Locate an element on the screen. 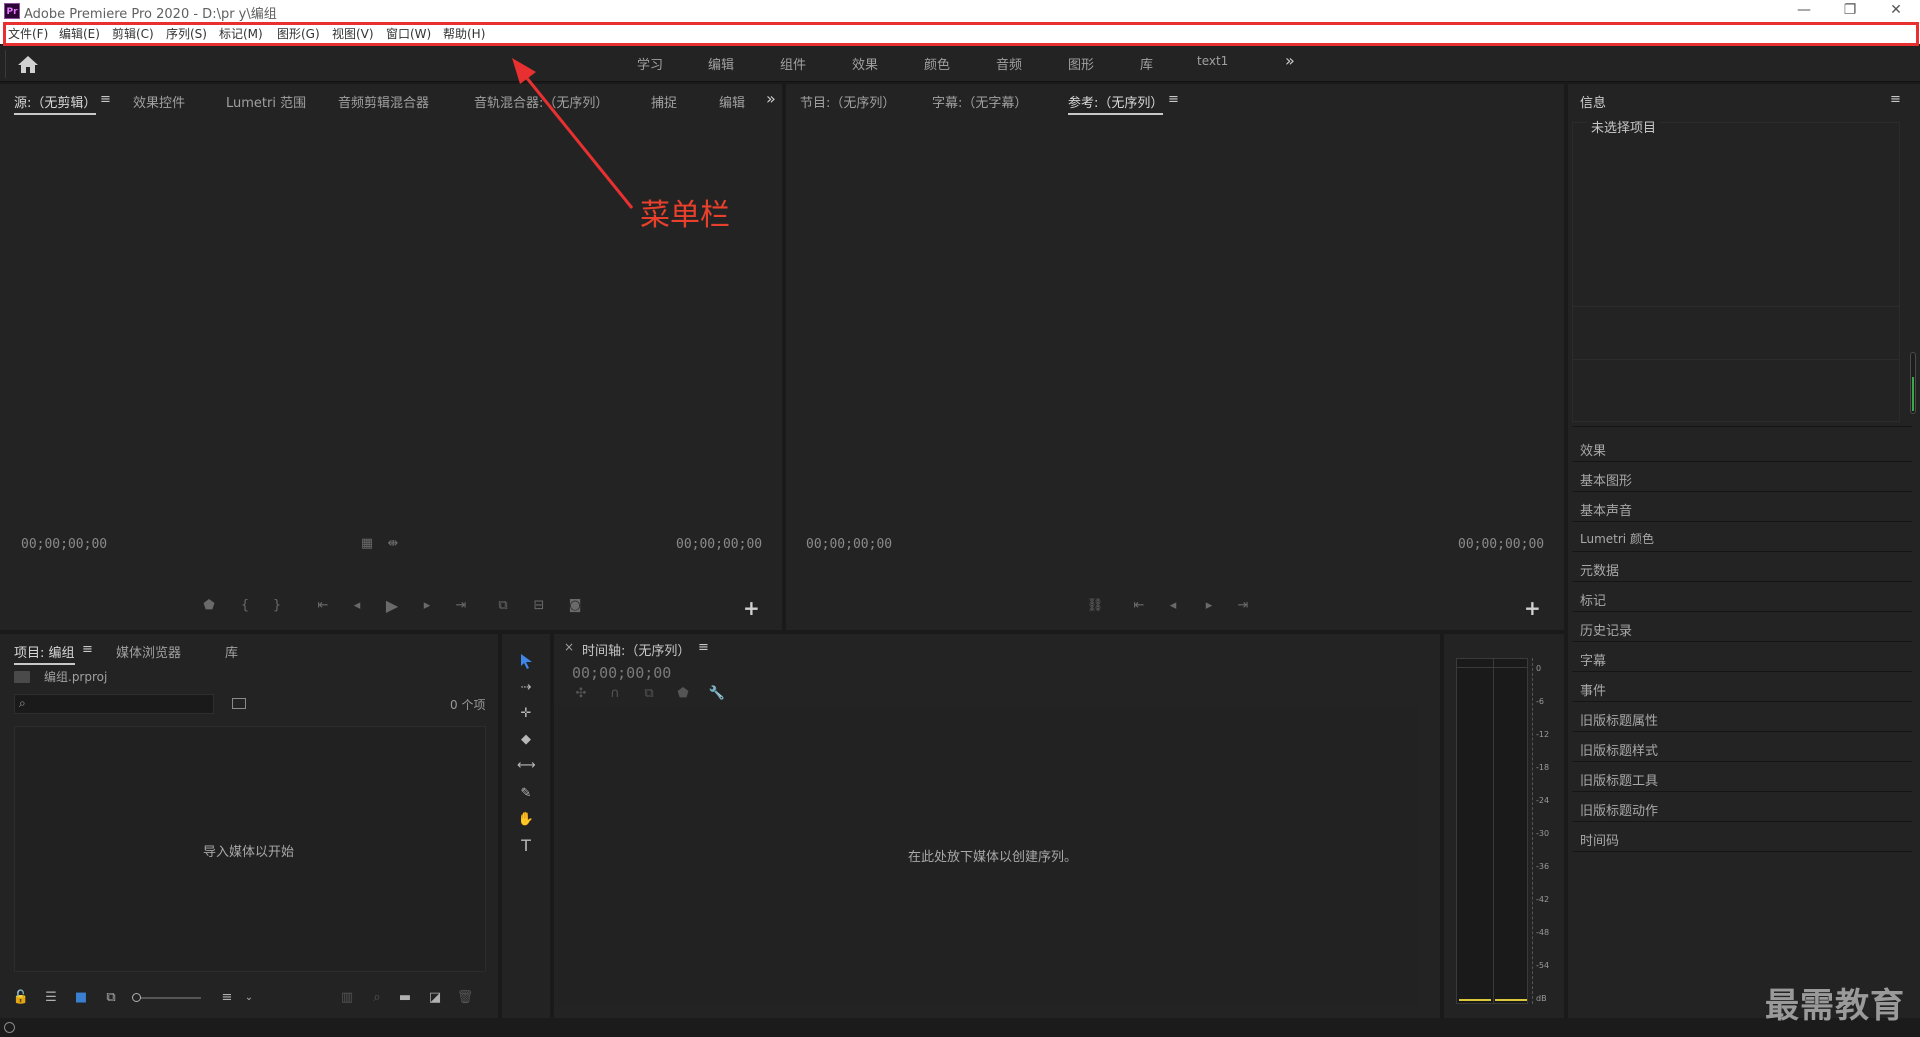  new-bin-icon: ▬ is located at coordinates (405, 998).